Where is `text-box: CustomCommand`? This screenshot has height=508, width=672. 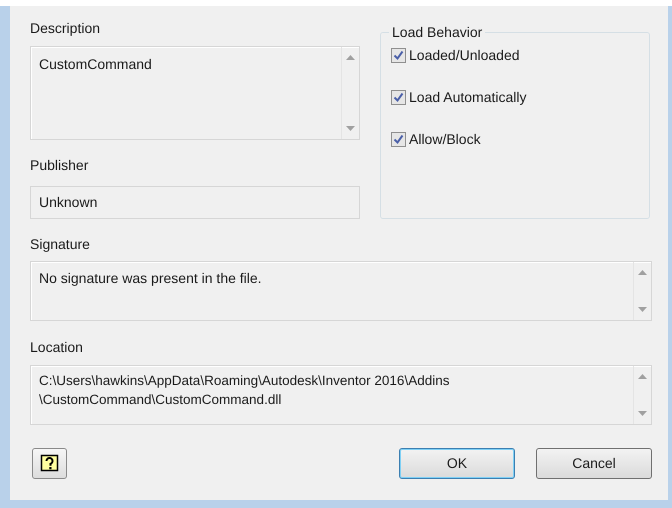
text-box: CustomCommand is located at coordinates (195, 93).